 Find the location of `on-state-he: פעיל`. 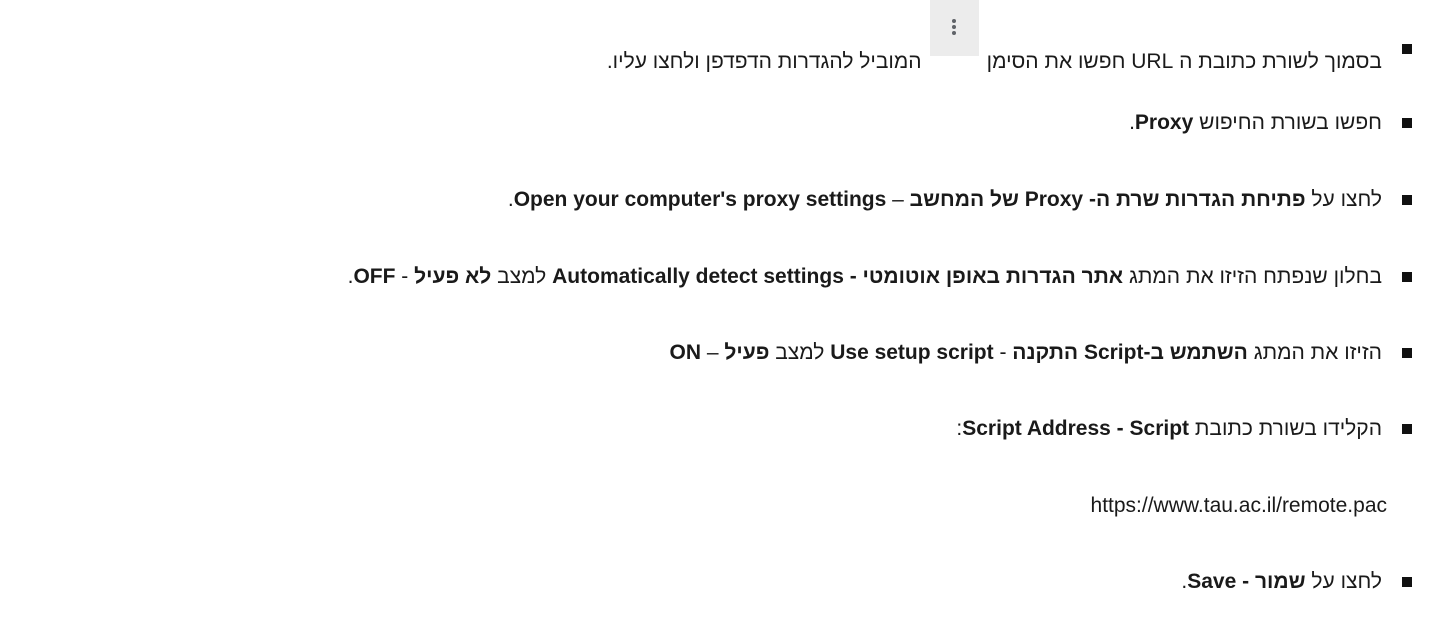

on-state-he: פעיל is located at coordinates (747, 352).